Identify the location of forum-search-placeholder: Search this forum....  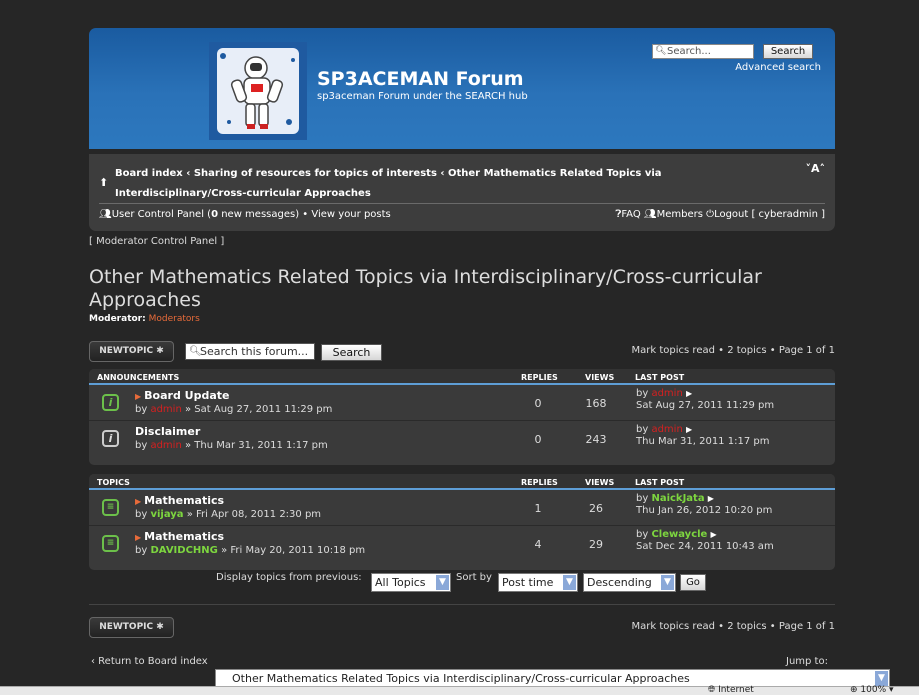
(254, 351).